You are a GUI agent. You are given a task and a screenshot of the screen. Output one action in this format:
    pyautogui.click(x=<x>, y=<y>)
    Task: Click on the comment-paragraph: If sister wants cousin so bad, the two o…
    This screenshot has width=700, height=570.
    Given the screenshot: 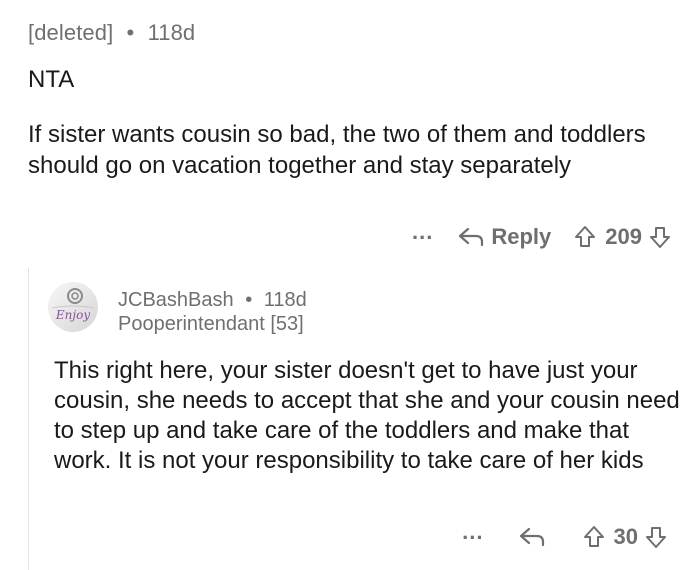 What is the action you would take?
    pyautogui.click(x=337, y=150)
    